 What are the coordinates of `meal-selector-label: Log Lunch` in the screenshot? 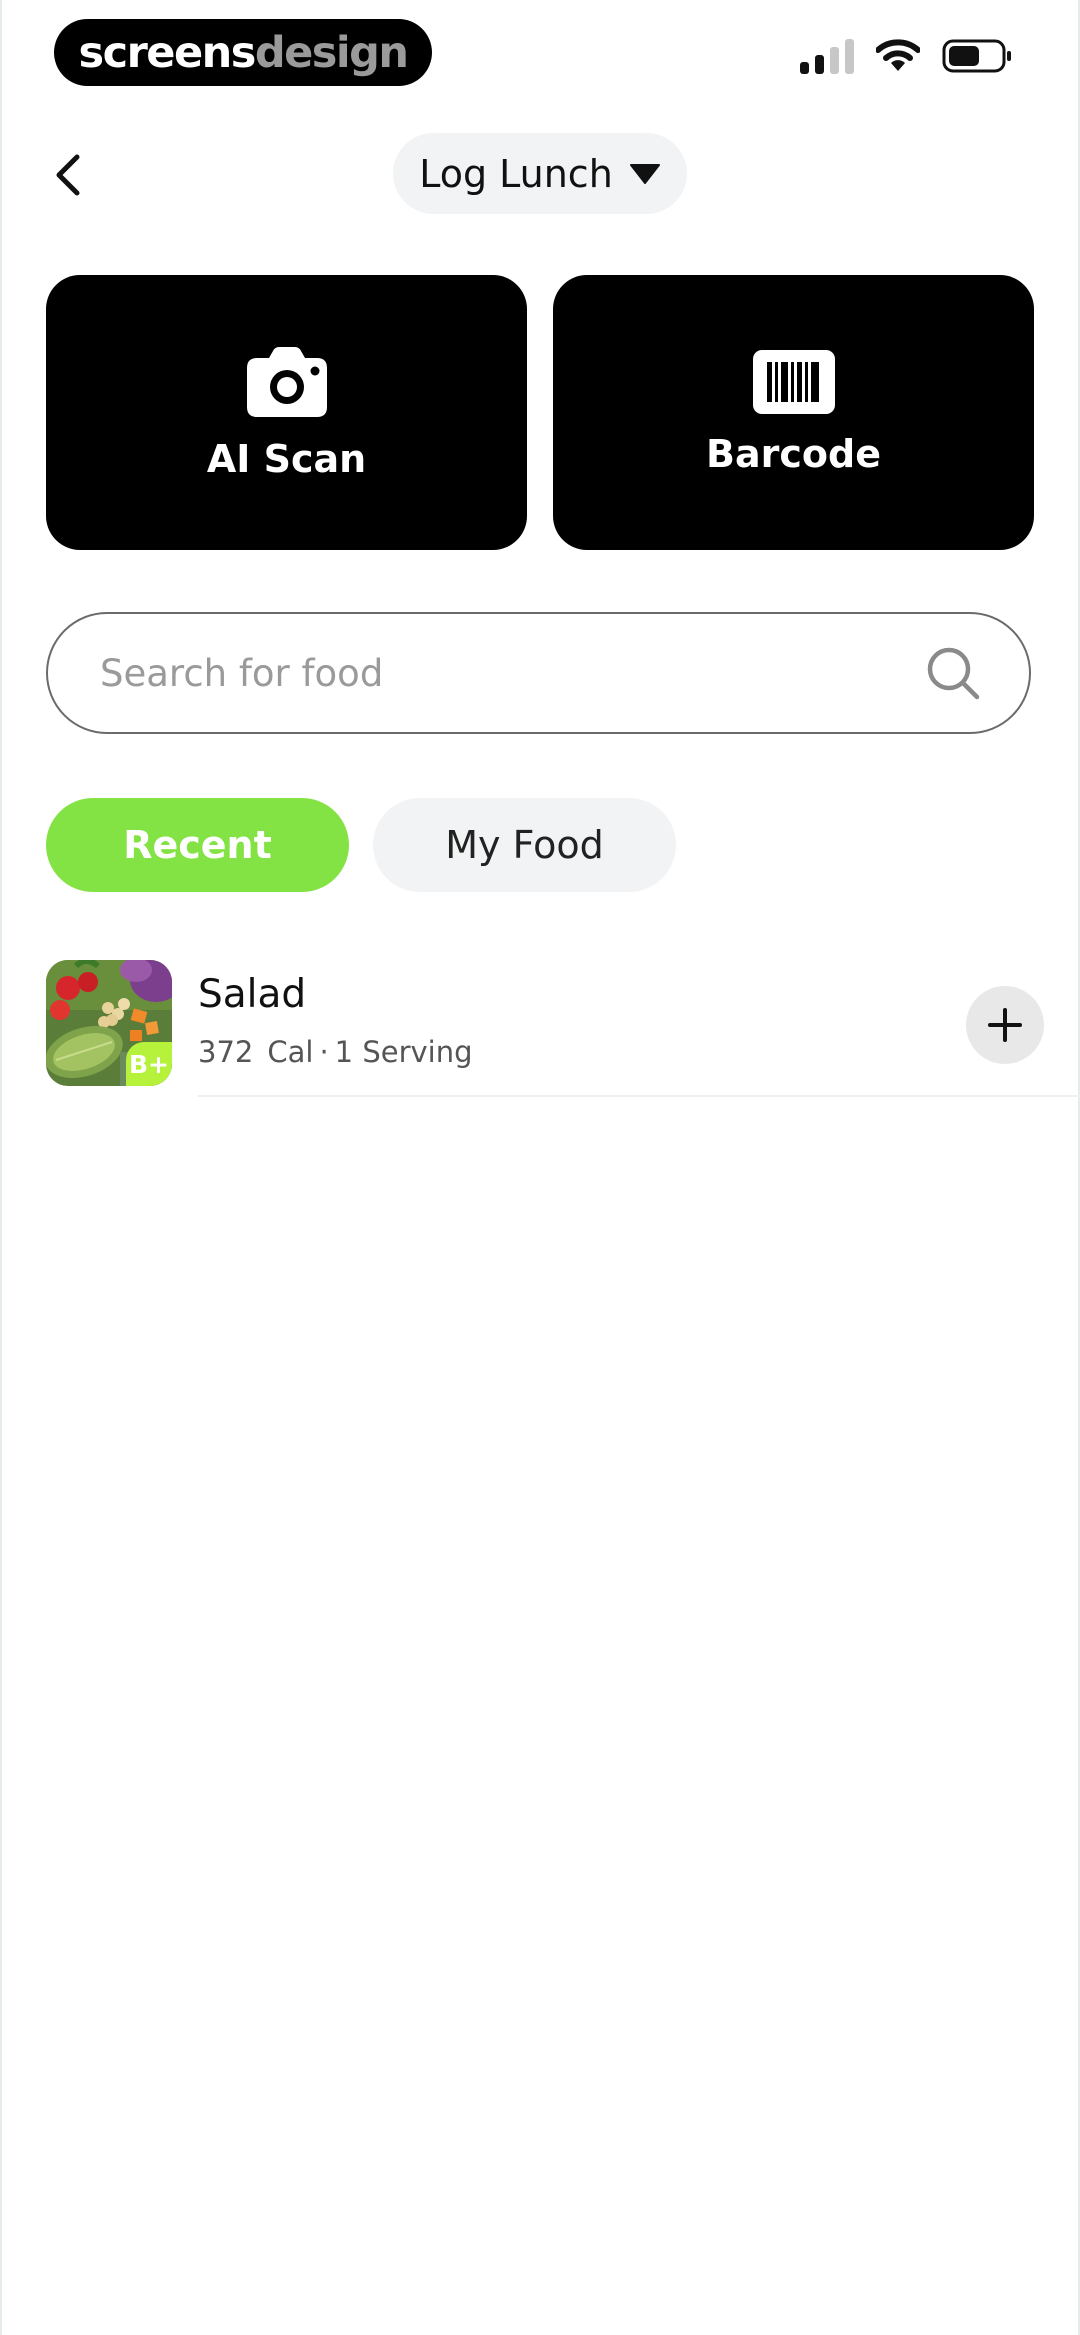 It's located at (516, 173).